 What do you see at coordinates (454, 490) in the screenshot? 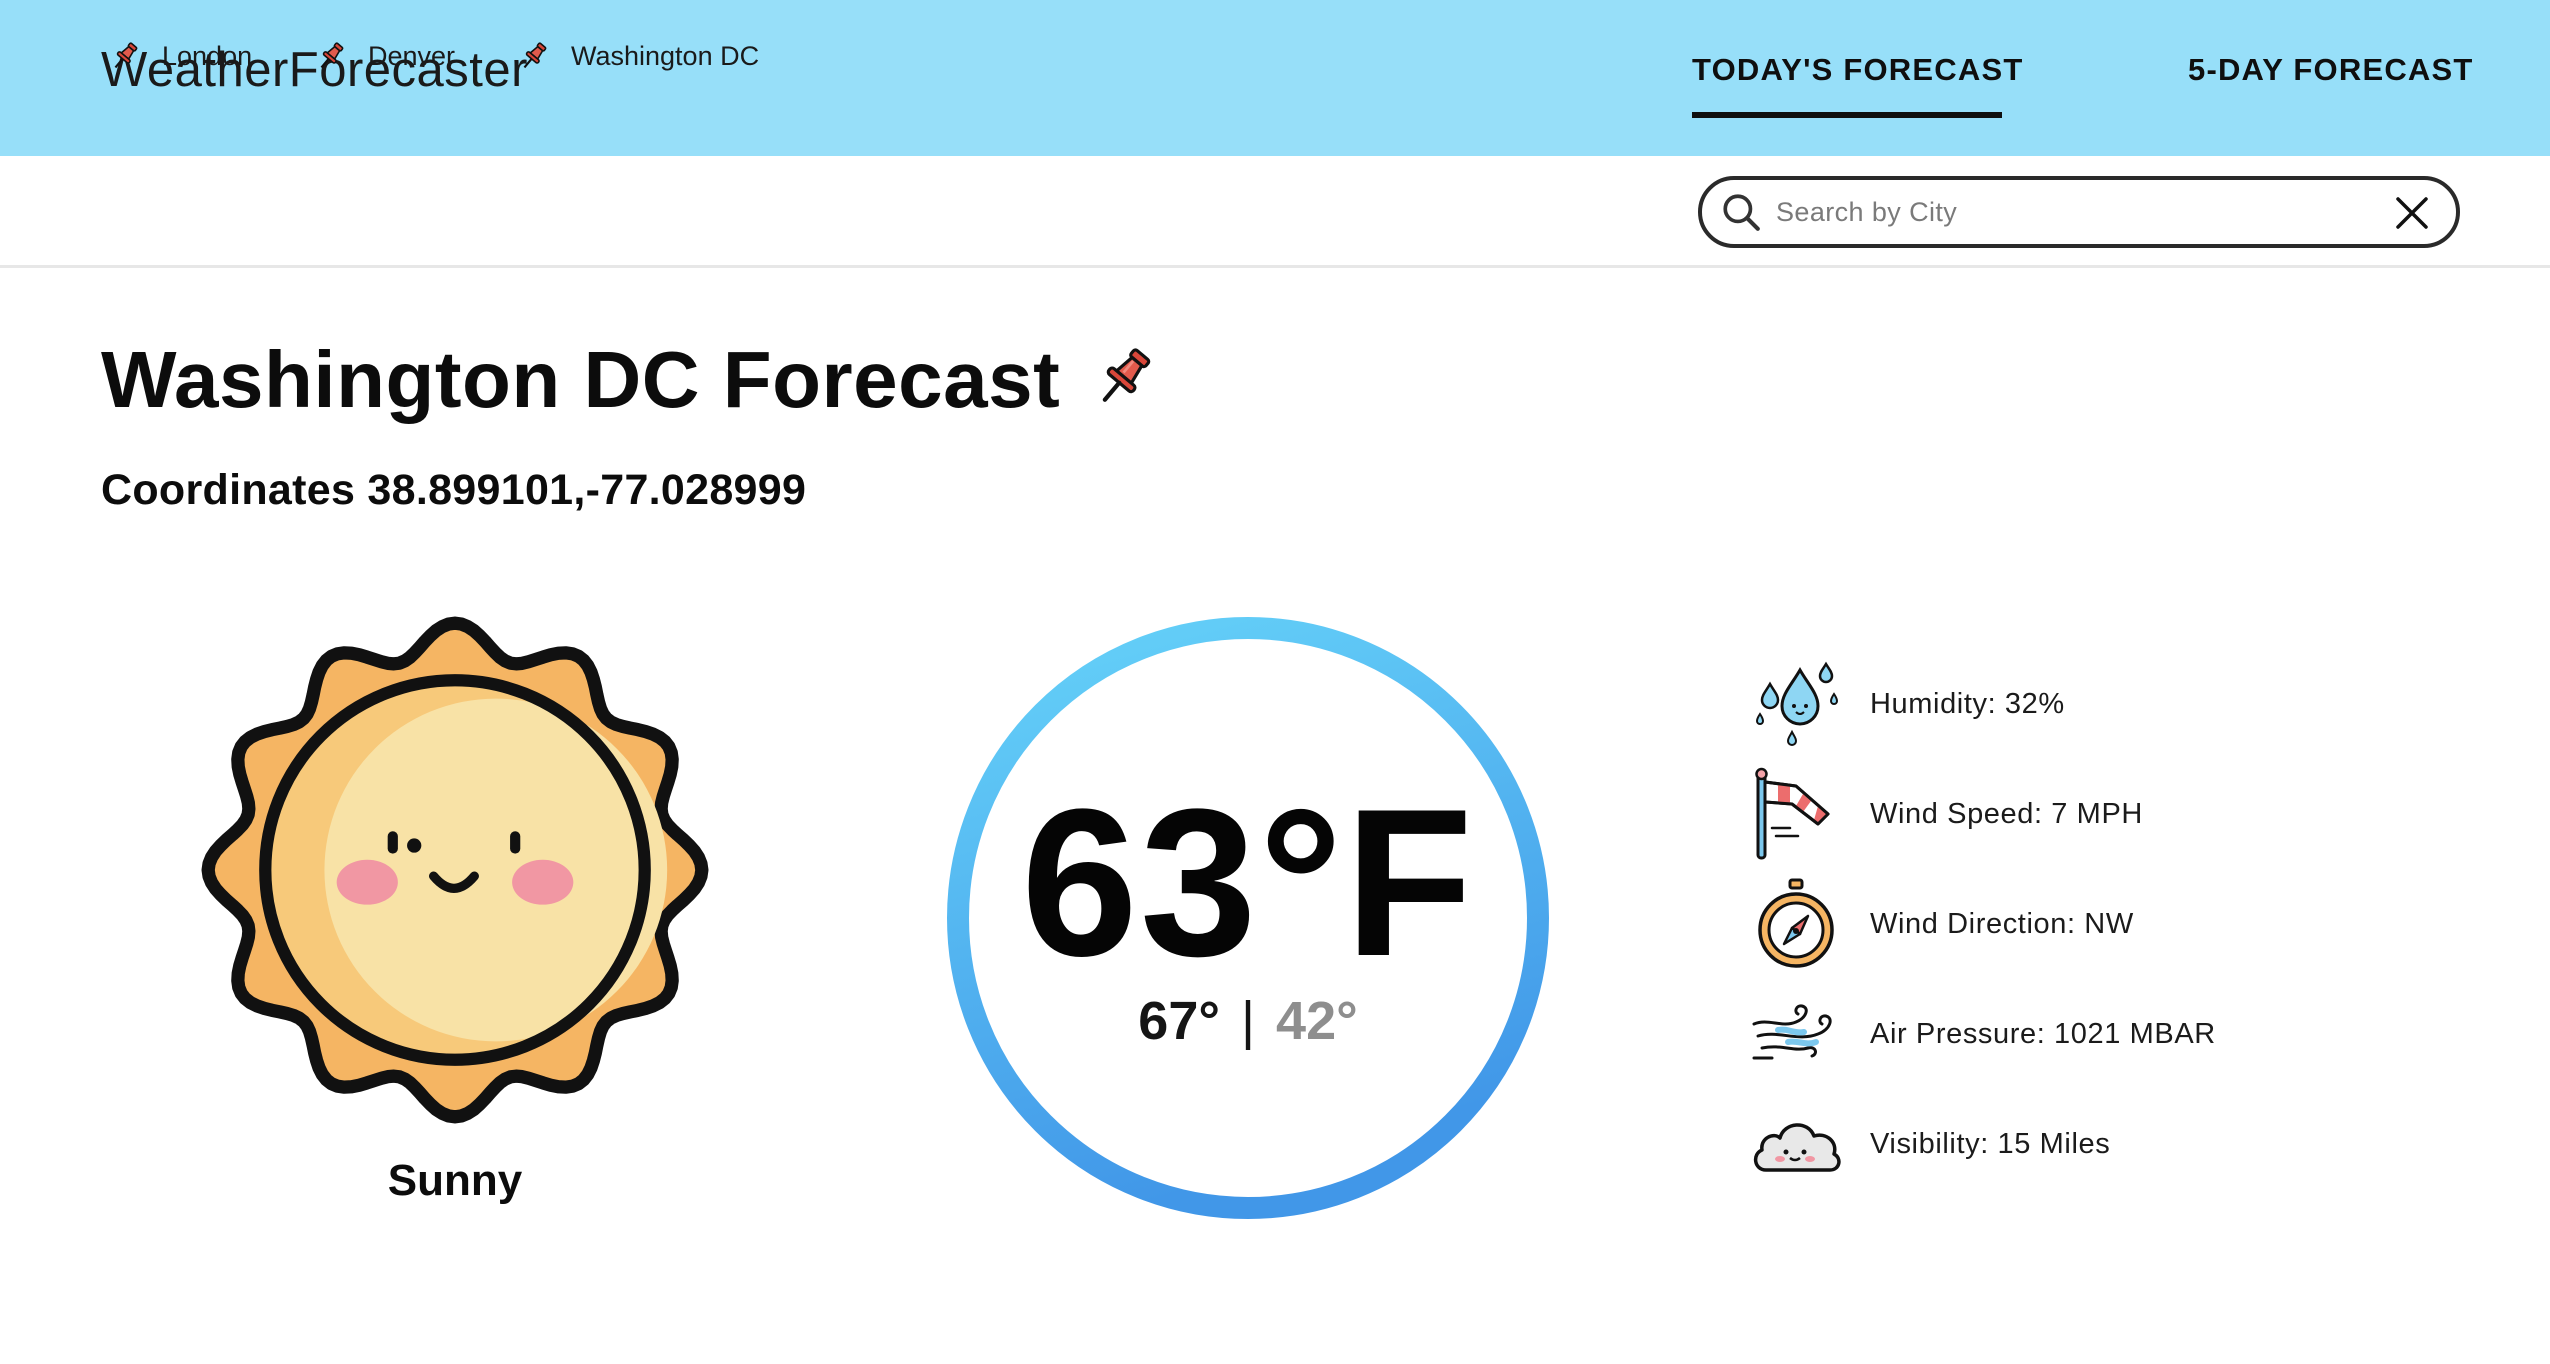
I see `coordinates: Coordinates 38.899101,-77.028999` at bounding box center [454, 490].